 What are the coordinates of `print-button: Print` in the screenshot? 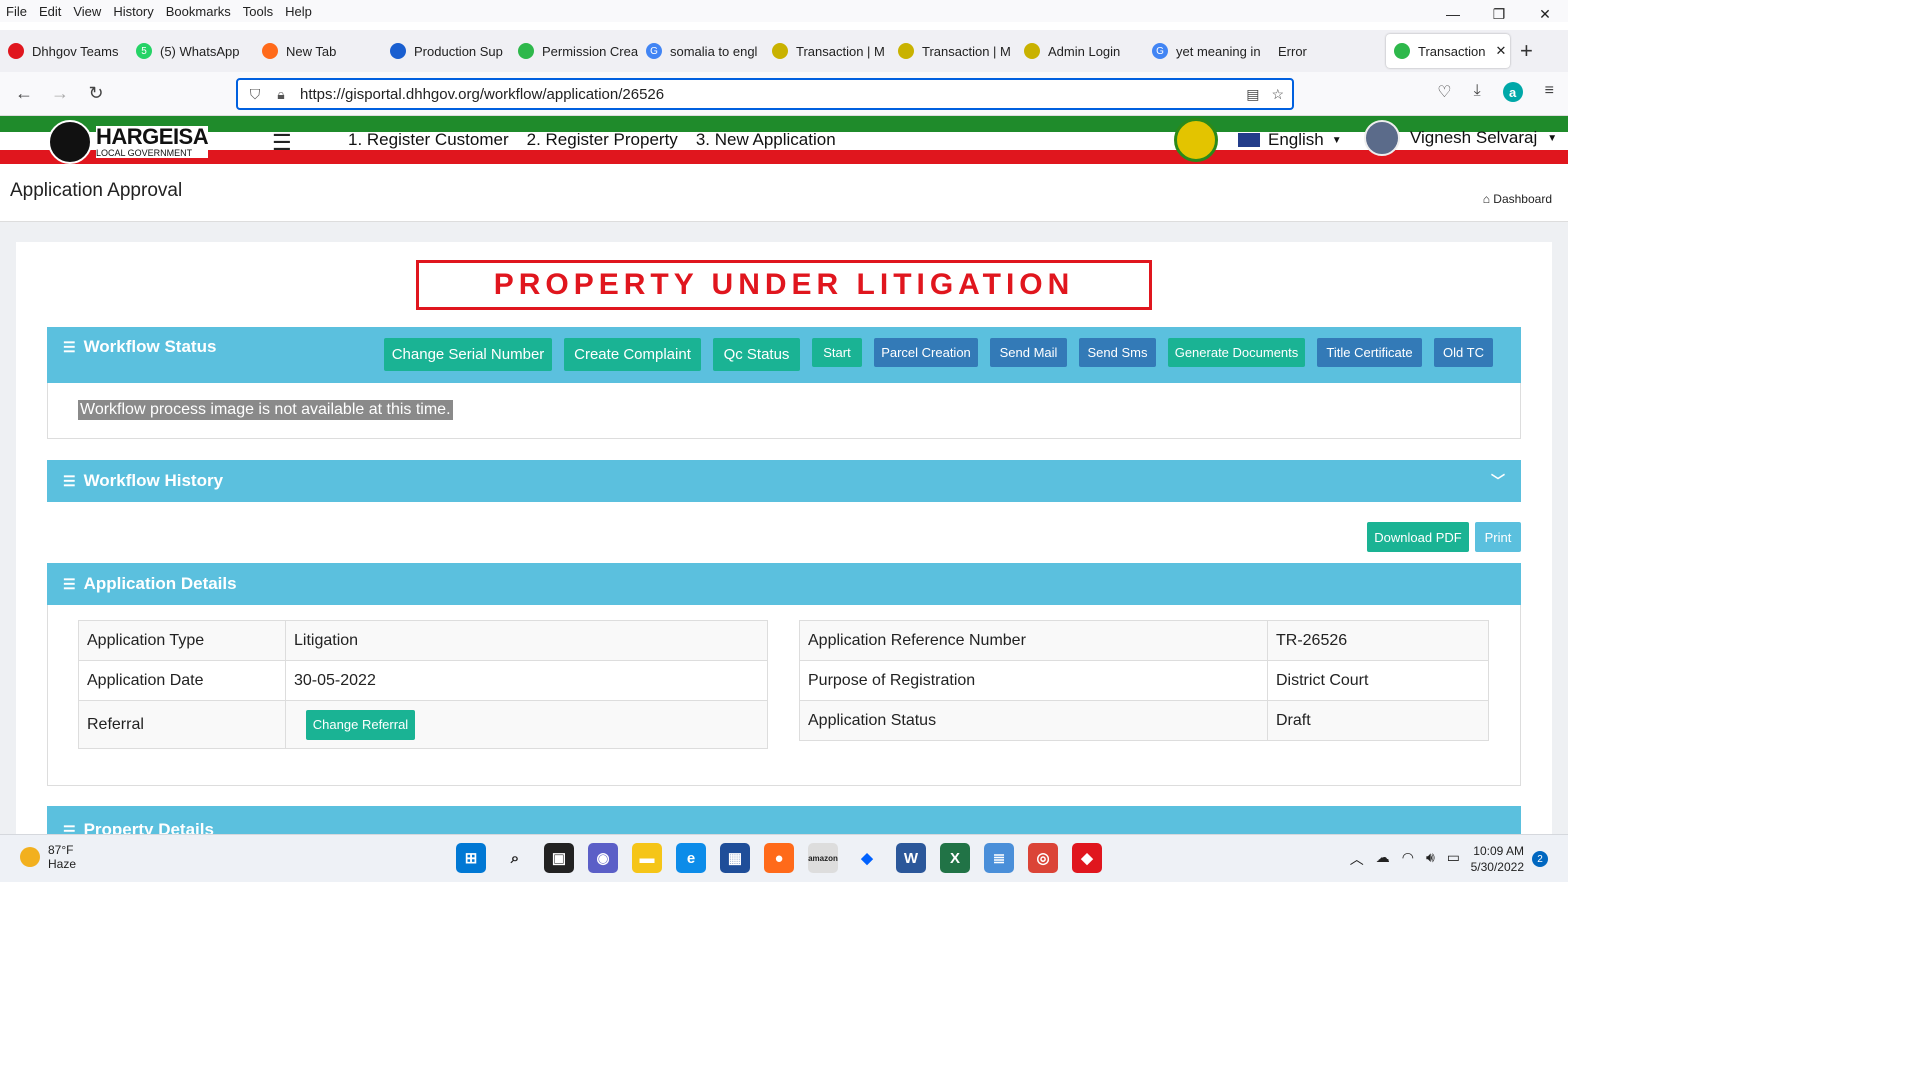 It's located at (1498, 537).